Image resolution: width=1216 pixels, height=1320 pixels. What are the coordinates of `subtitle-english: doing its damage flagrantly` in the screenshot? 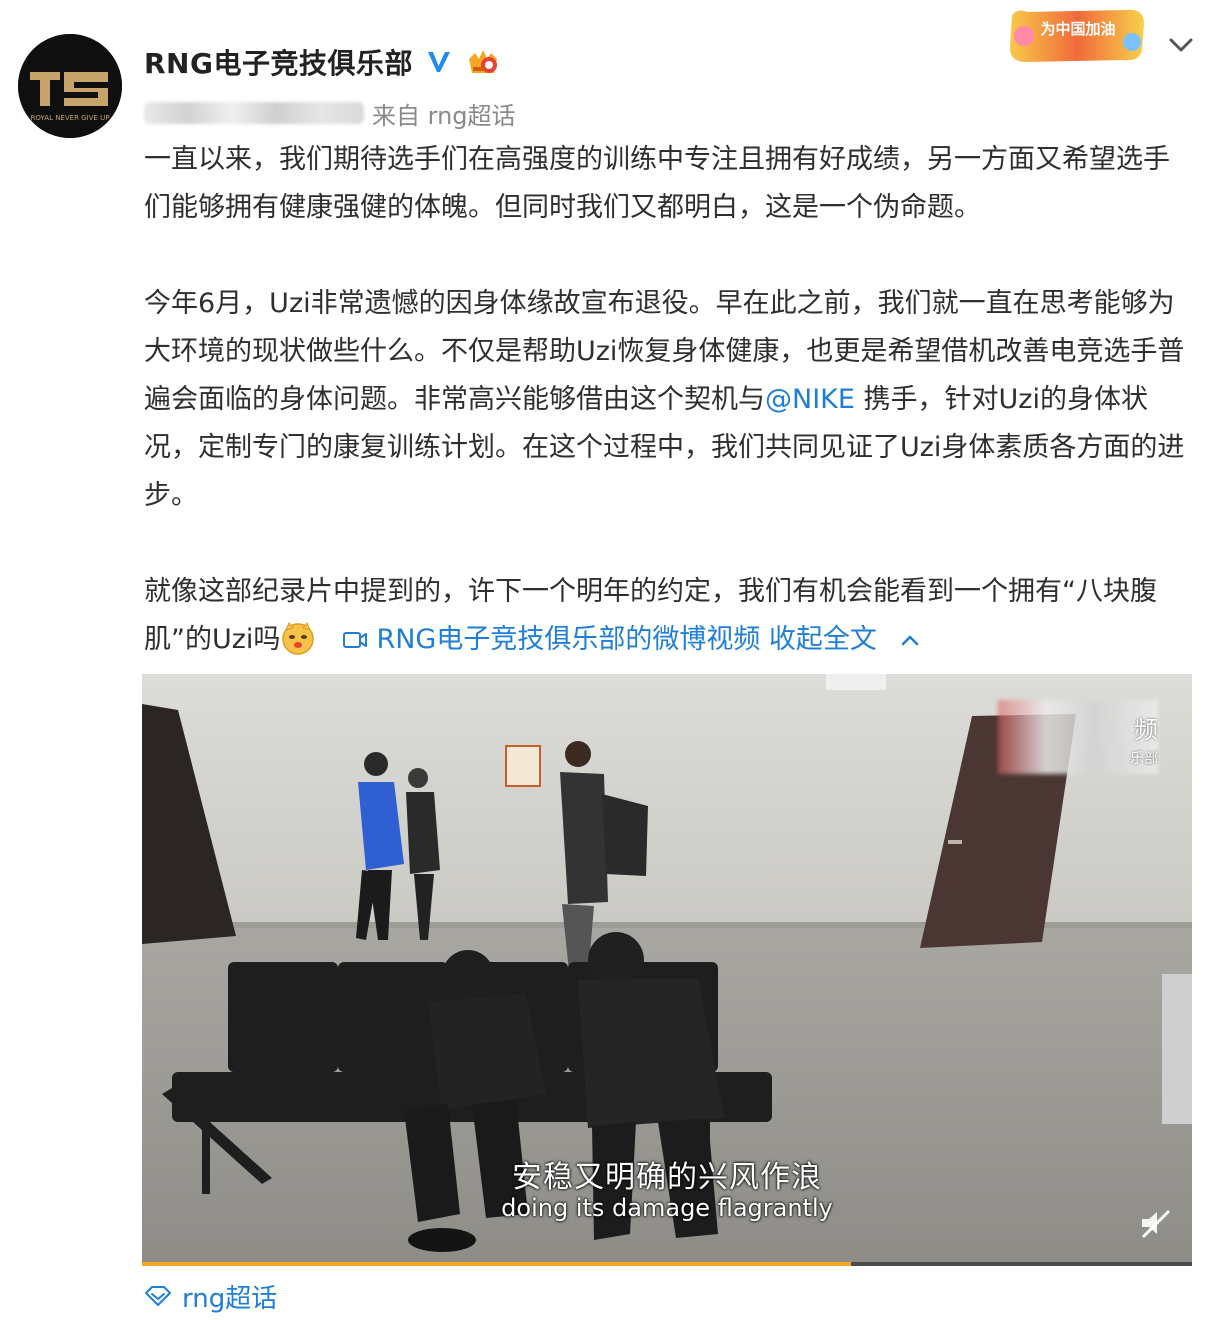 It's located at (667, 1208).